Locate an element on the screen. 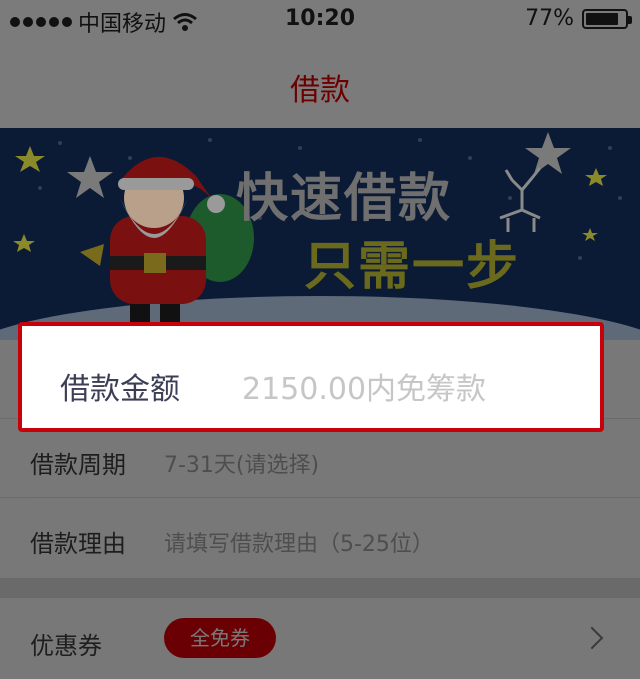 The height and width of the screenshot is (679, 640). period-label: 借款周期 is located at coordinates (78, 465).